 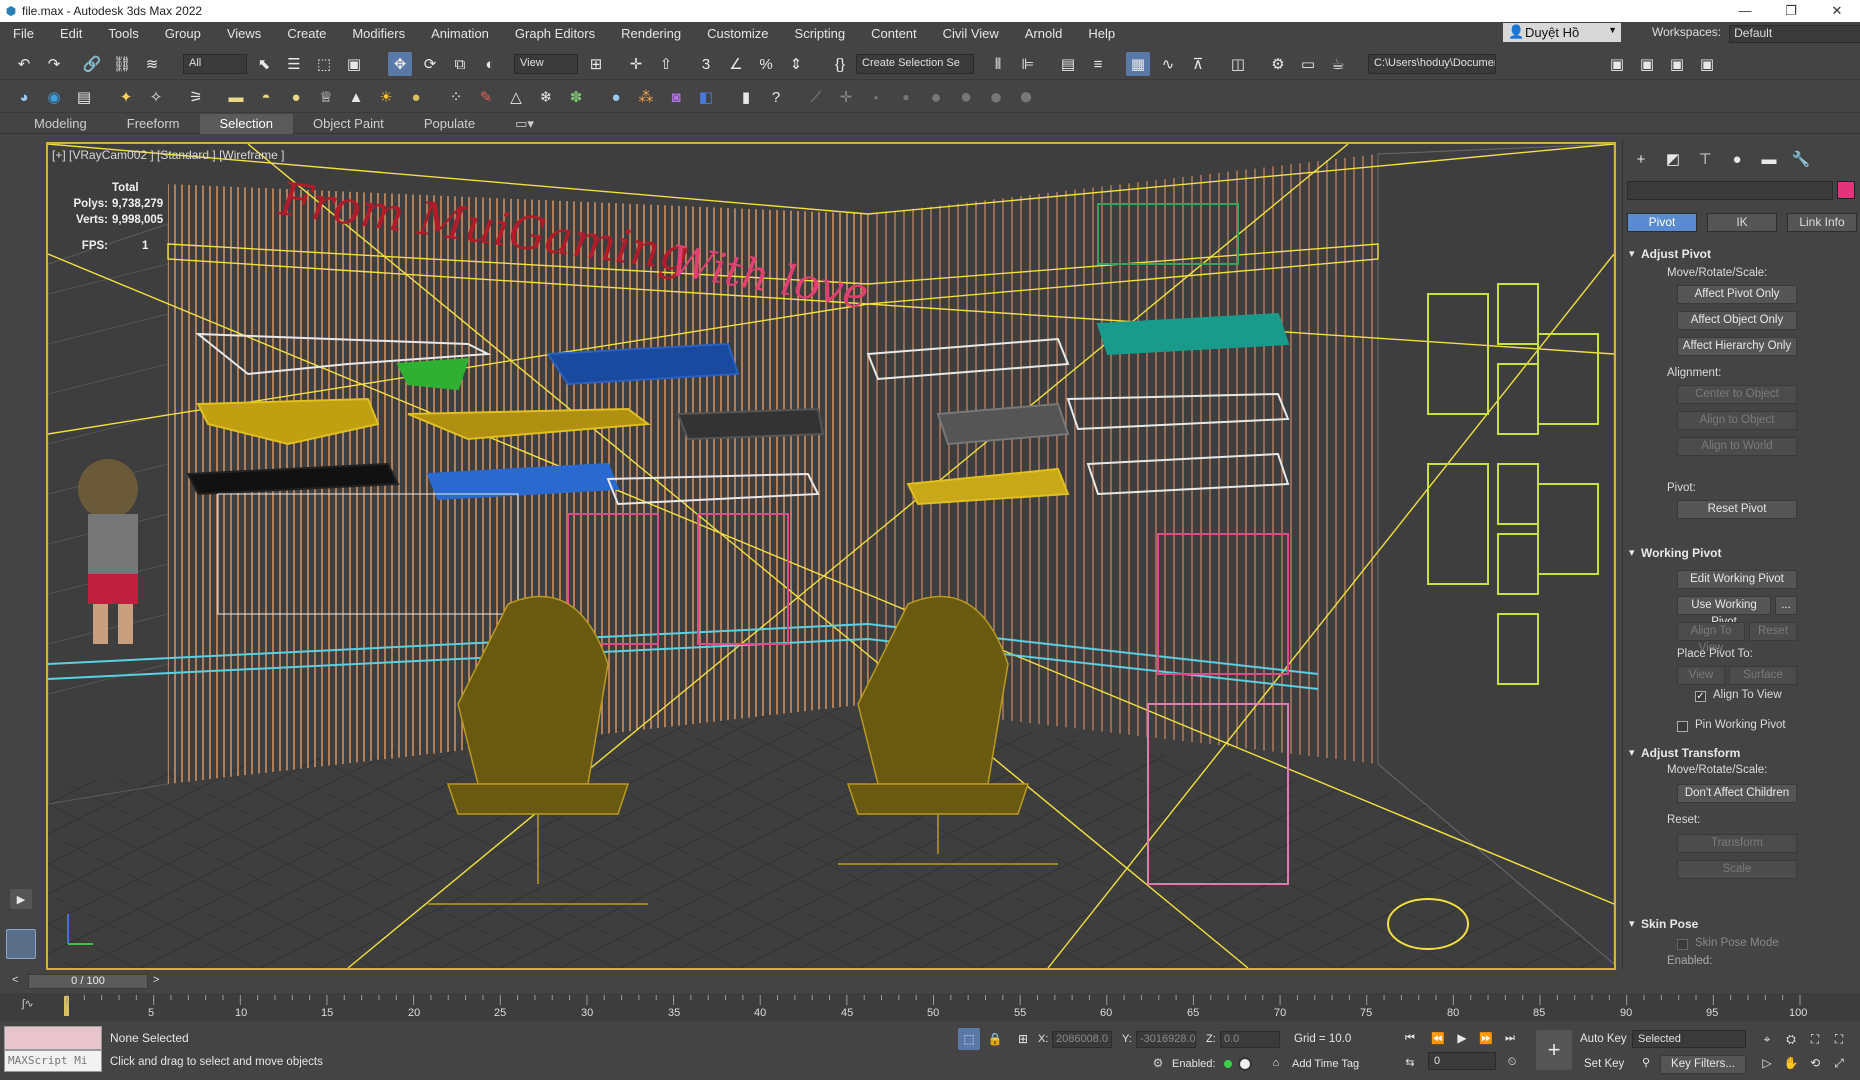 What do you see at coordinates (54, 97) in the screenshot?
I see `vray-render-icon: ◉` at bounding box center [54, 97].